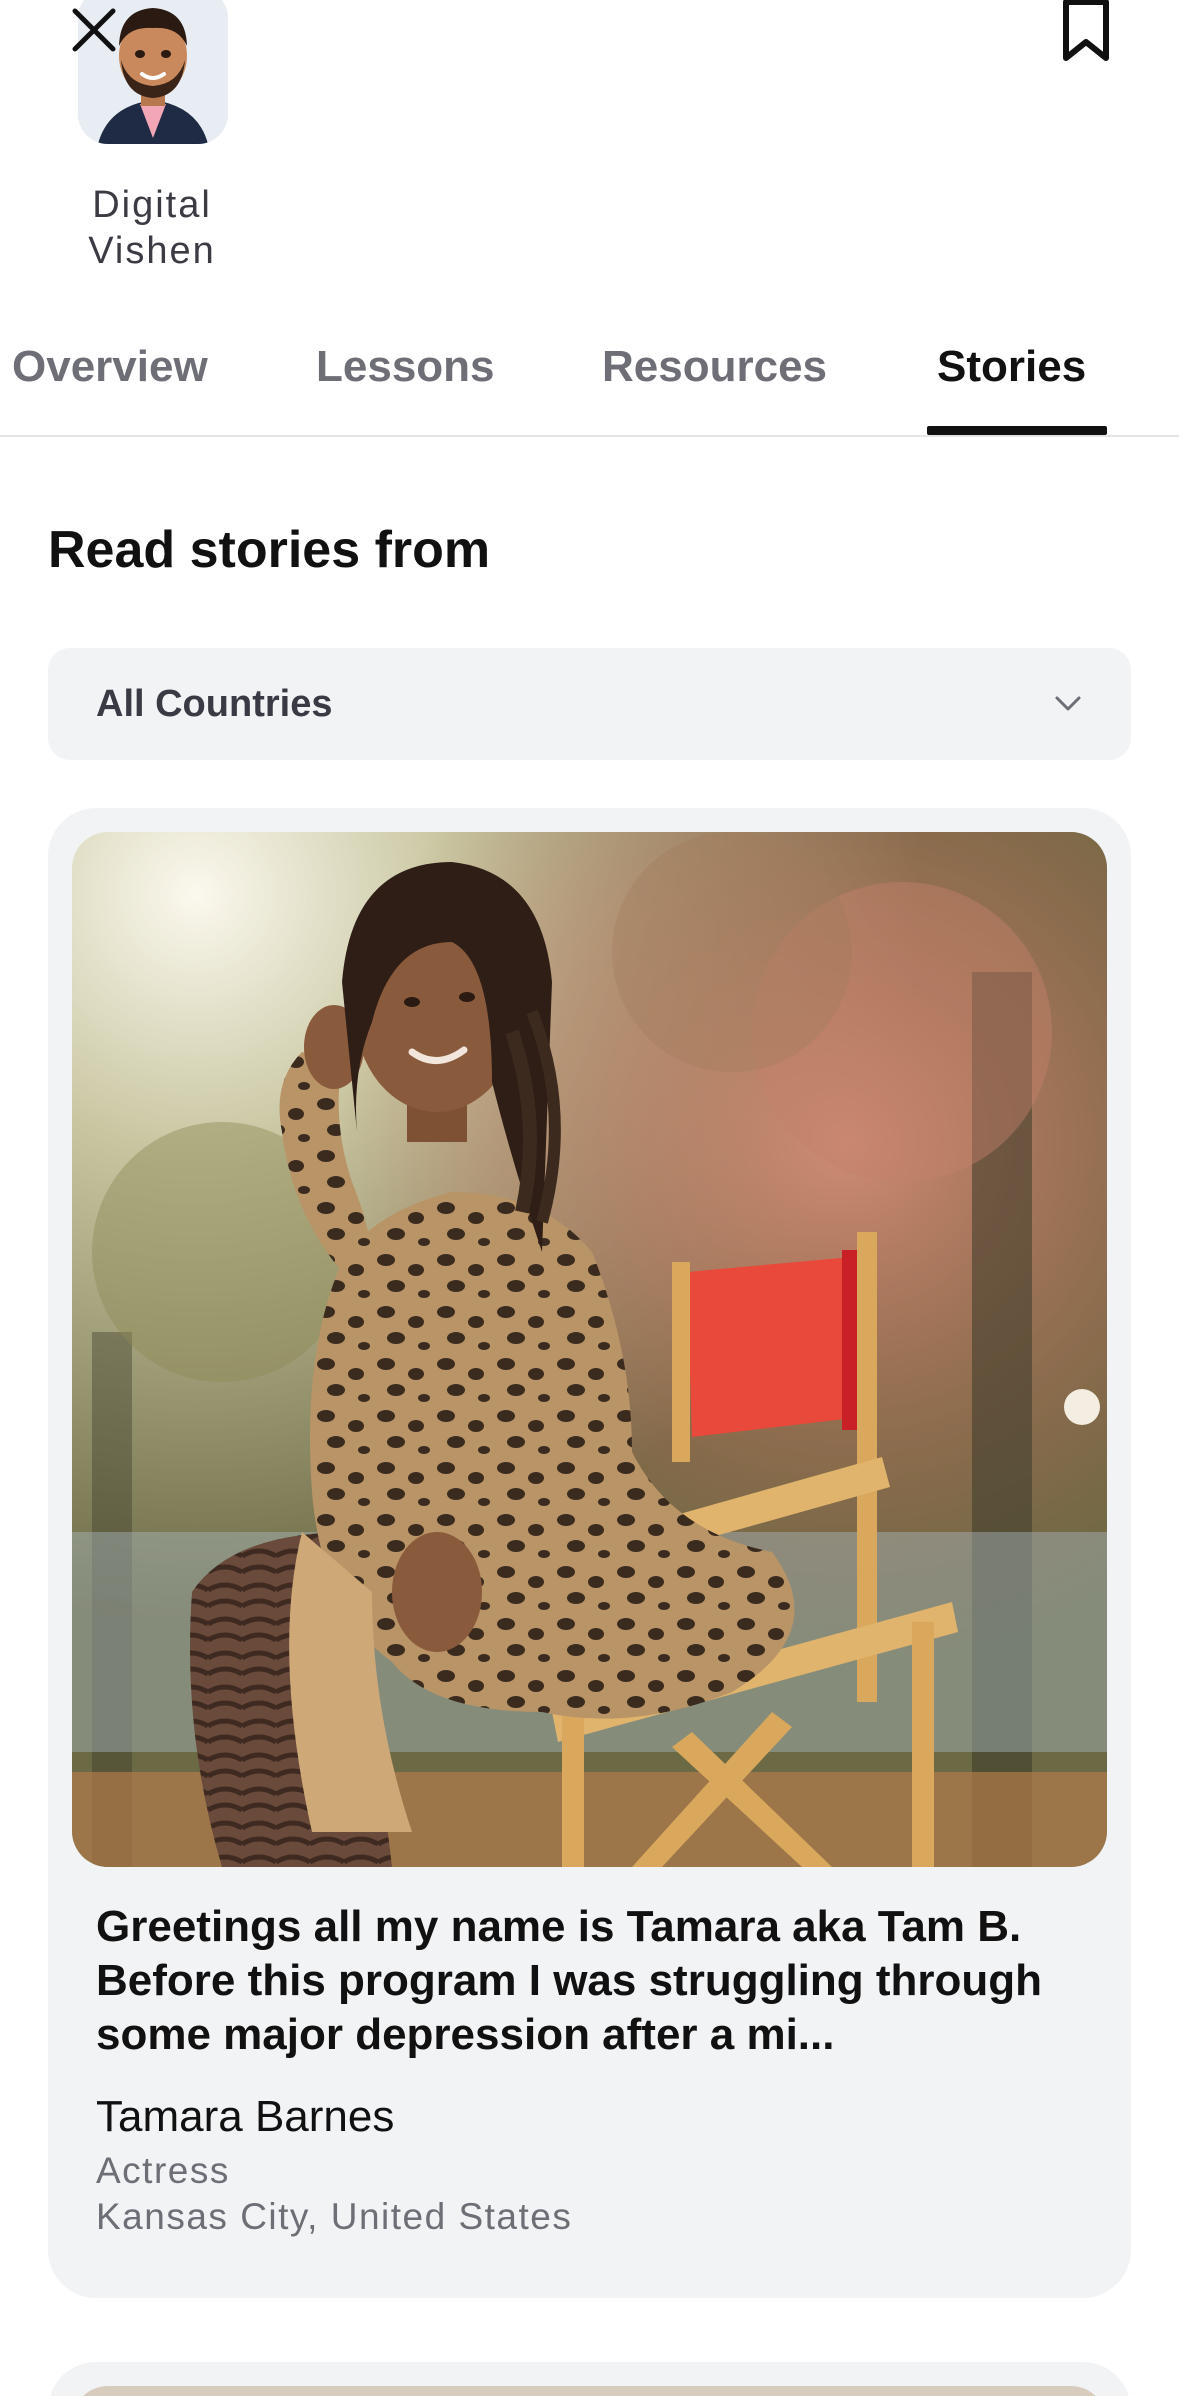  What do you see at coordinates (214, 703) in the screenshot?
I see `country-filter-value: All Countries` at bounding box center [214, 703].